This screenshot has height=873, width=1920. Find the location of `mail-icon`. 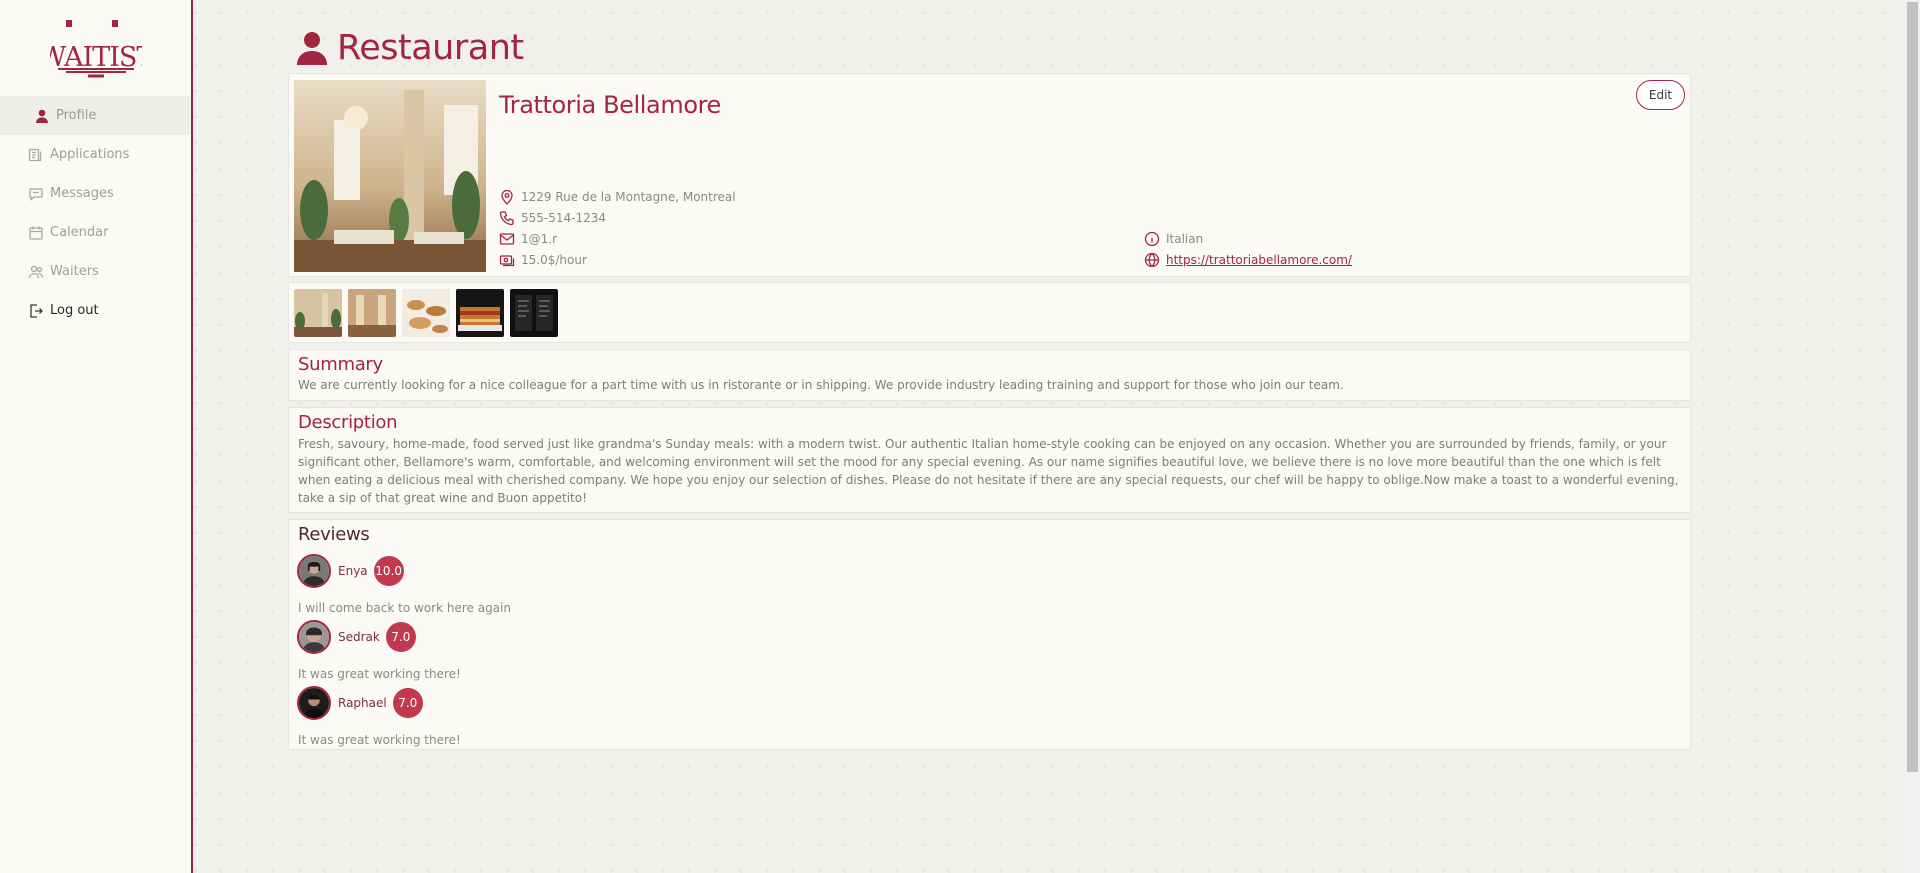

mail-icon is located at coordinates (507, 239).